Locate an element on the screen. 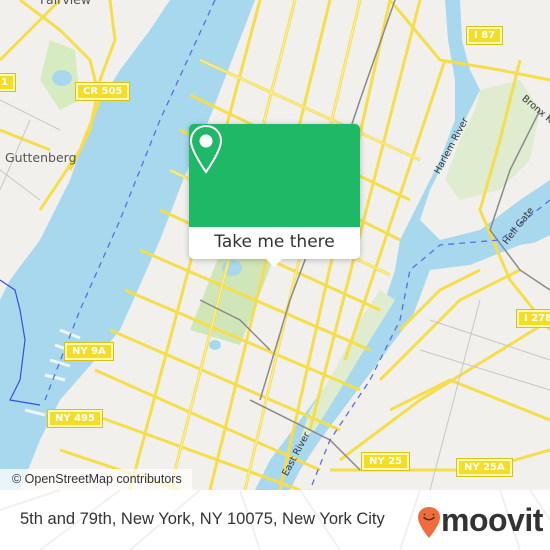 Image resolution: width=550 pixels, height=550 pixels. map-attribution: © OpenStreetMap contributors is located at coordinates (96, 479).